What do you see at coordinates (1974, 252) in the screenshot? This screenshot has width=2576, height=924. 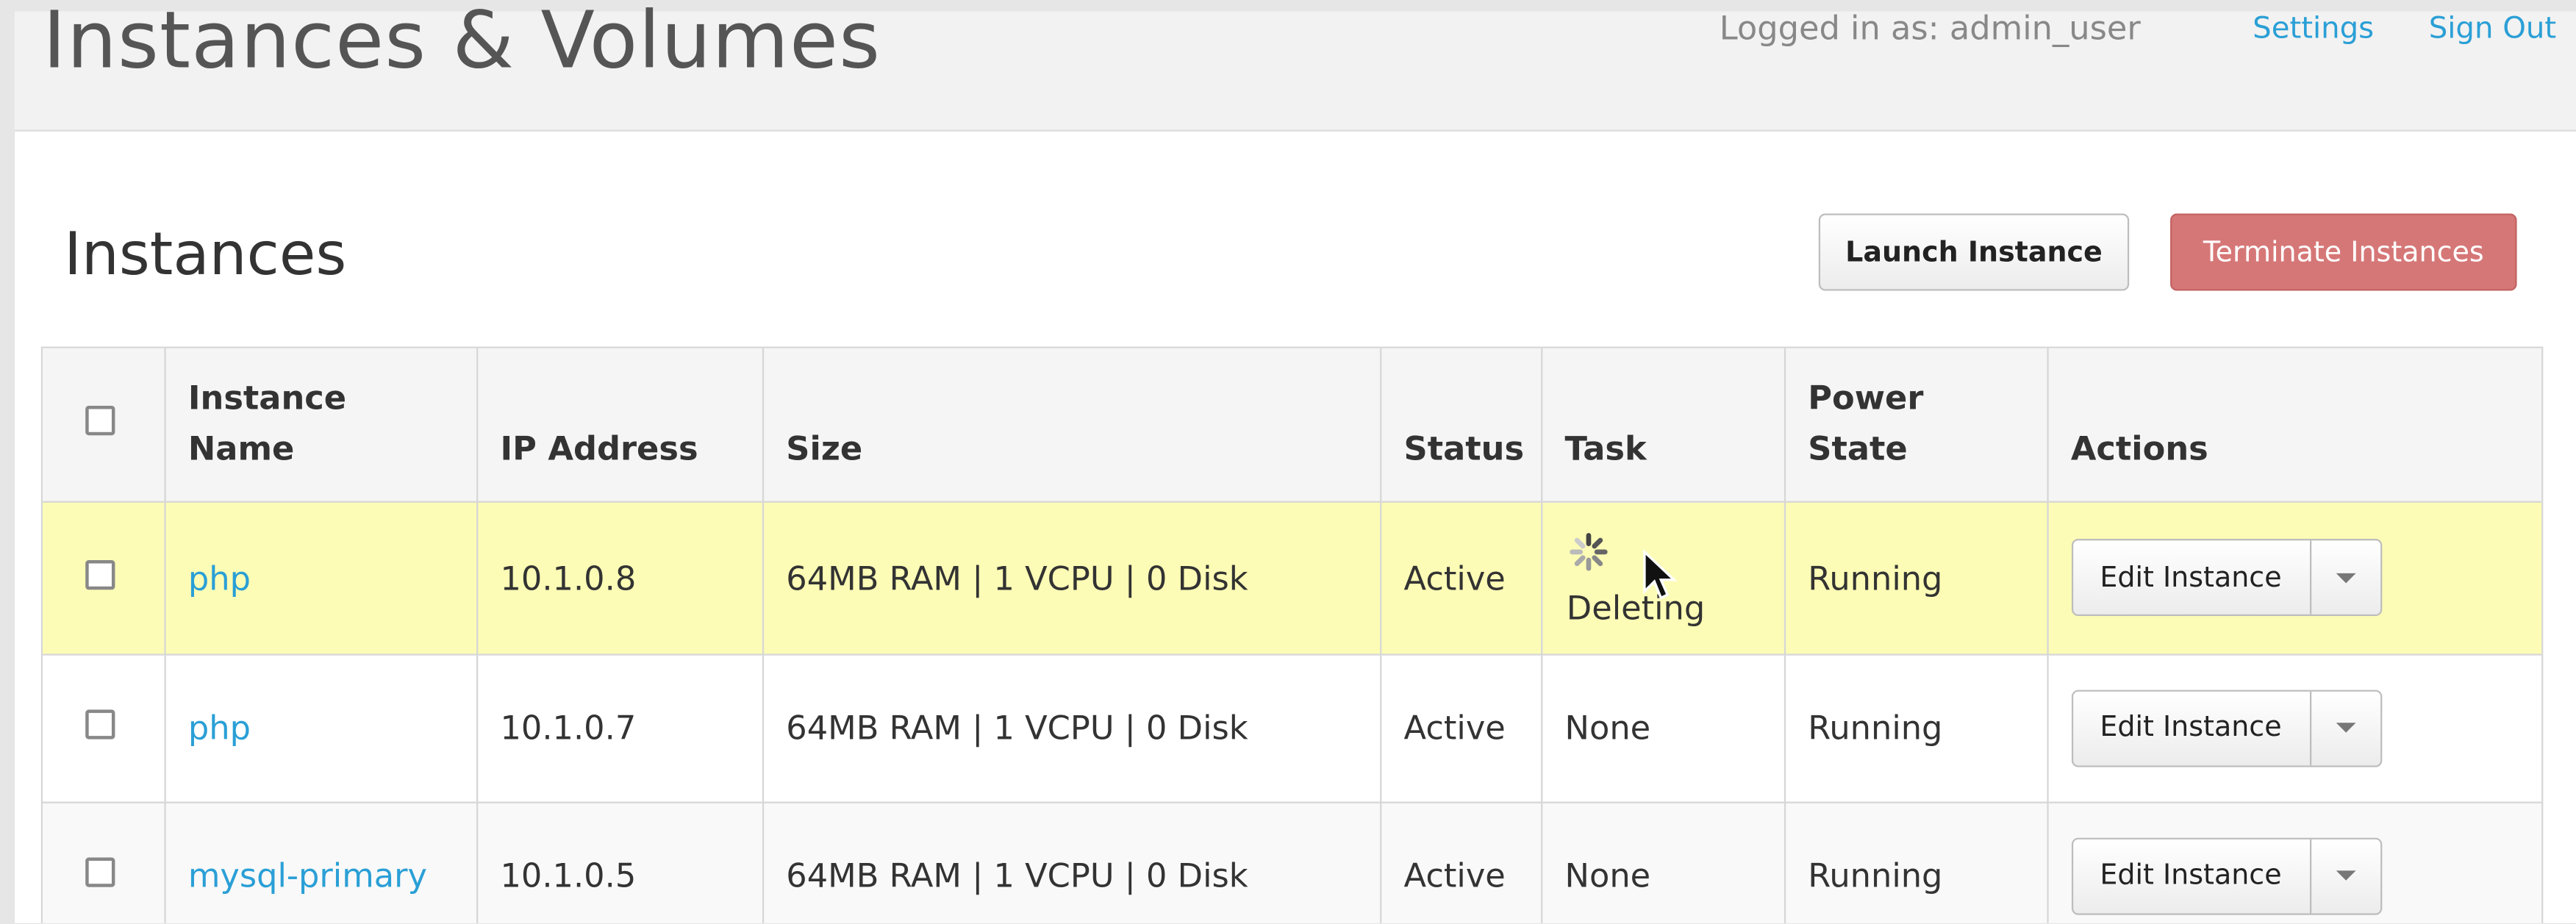 I see `launch-instance-button: Launch Instance` at bounding box center [1974, 252].